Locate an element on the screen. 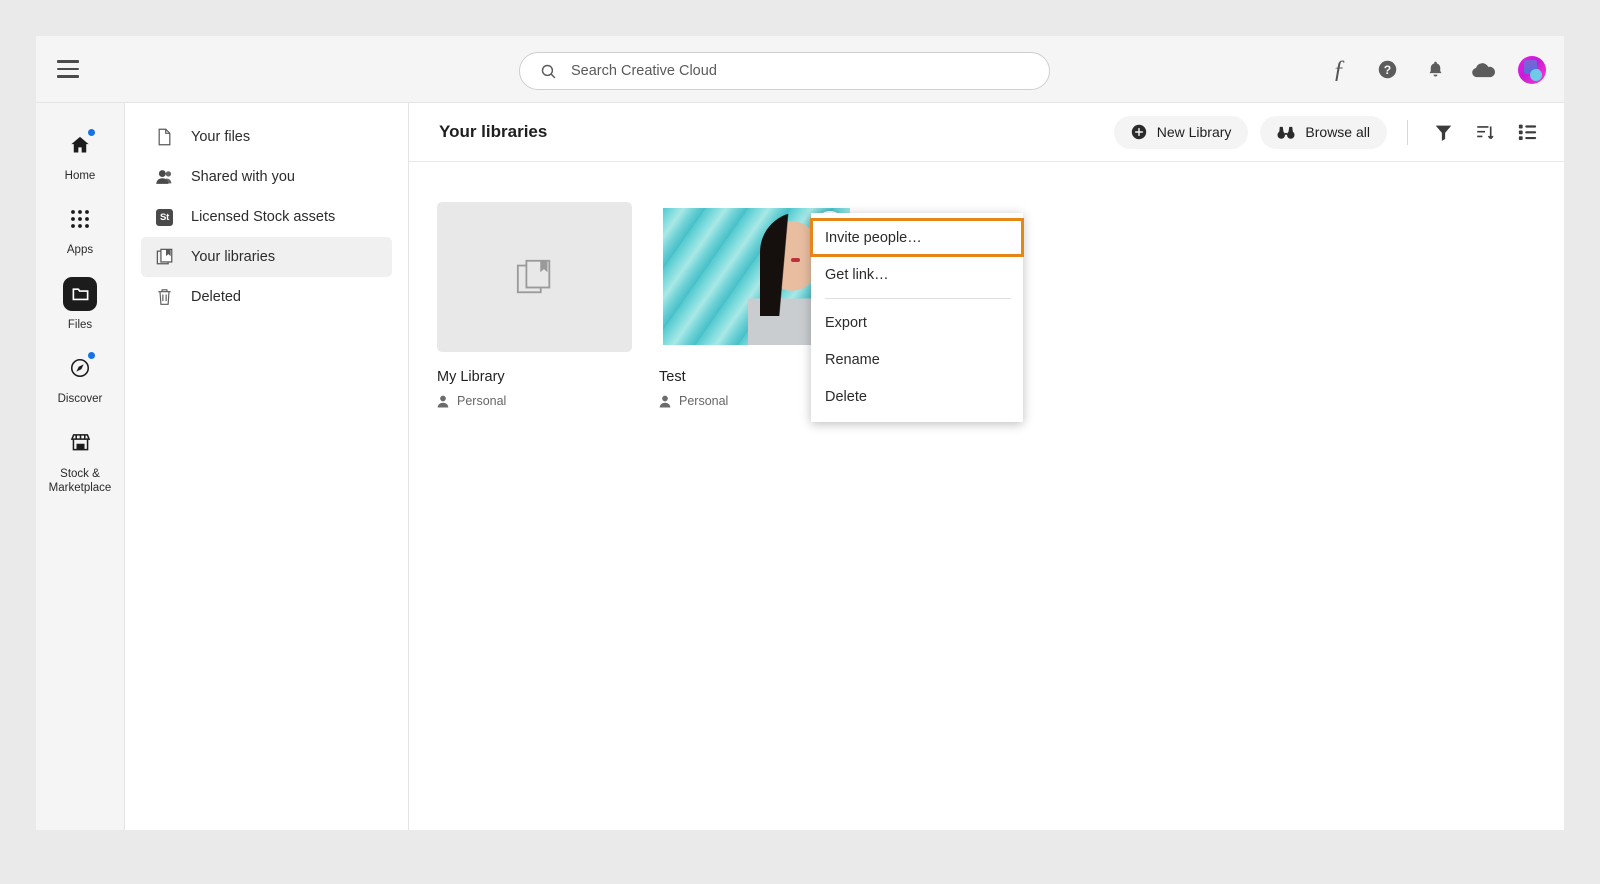 Image resolution: width=1600 pixels, height=884 pixels. people-icon is located at coordinates (164, 177).